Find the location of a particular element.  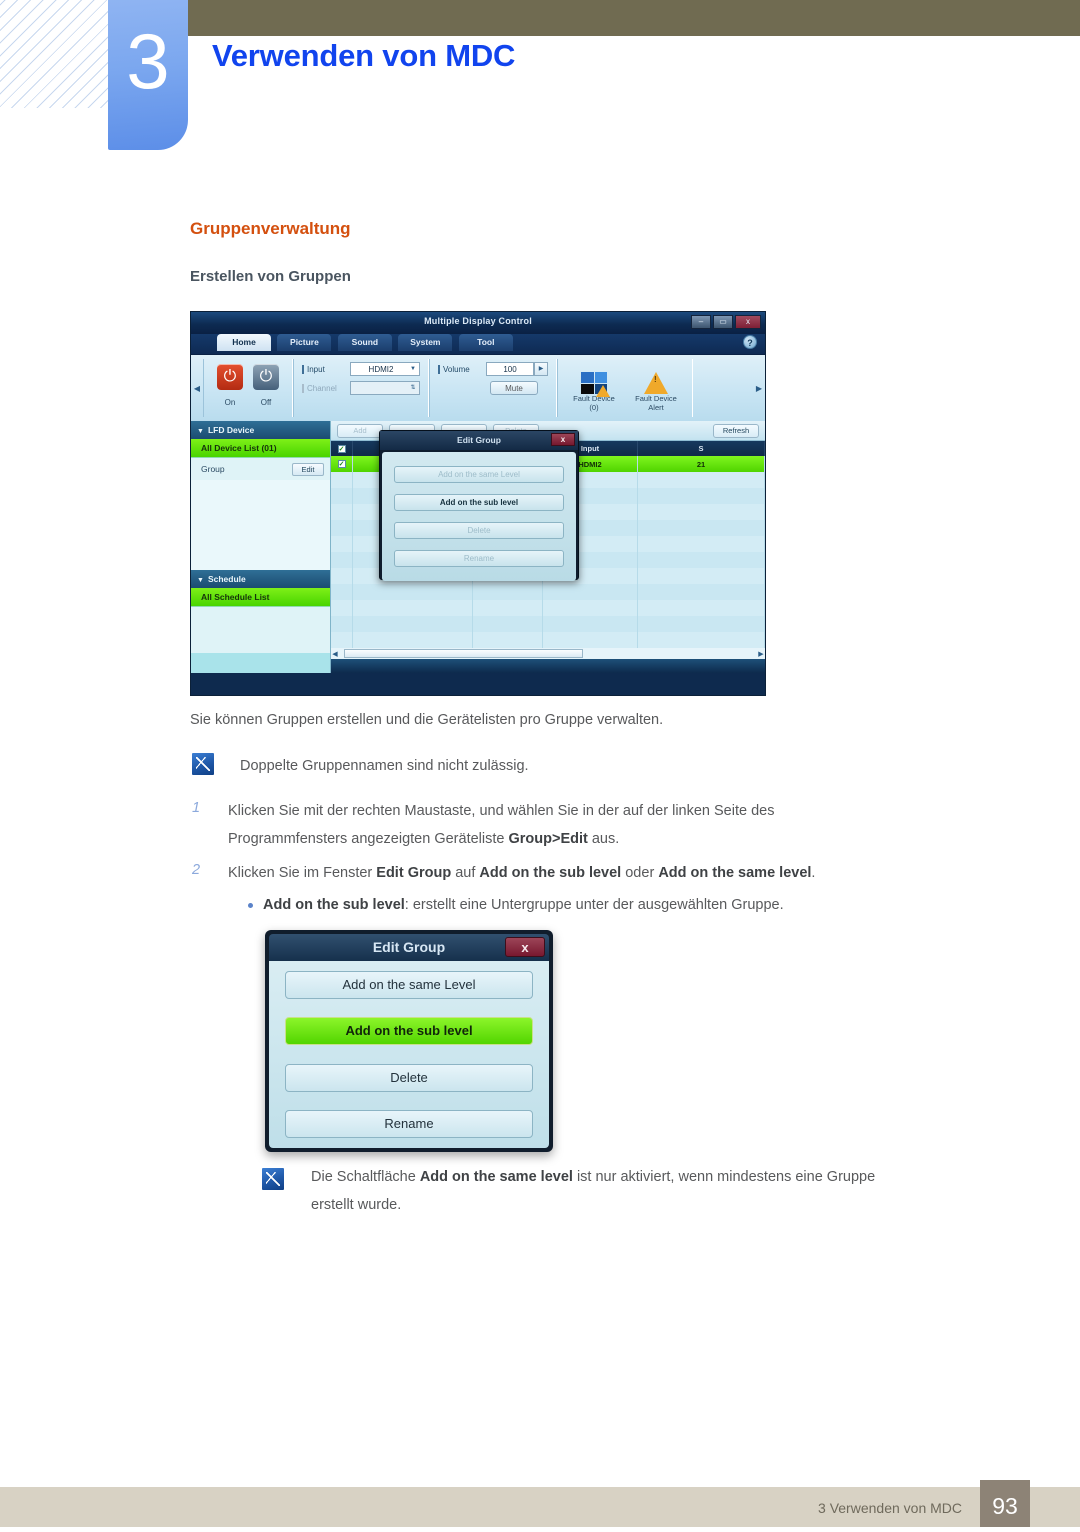

fault-device-button: Fault Device (0) is located at coordinates (594, 389).